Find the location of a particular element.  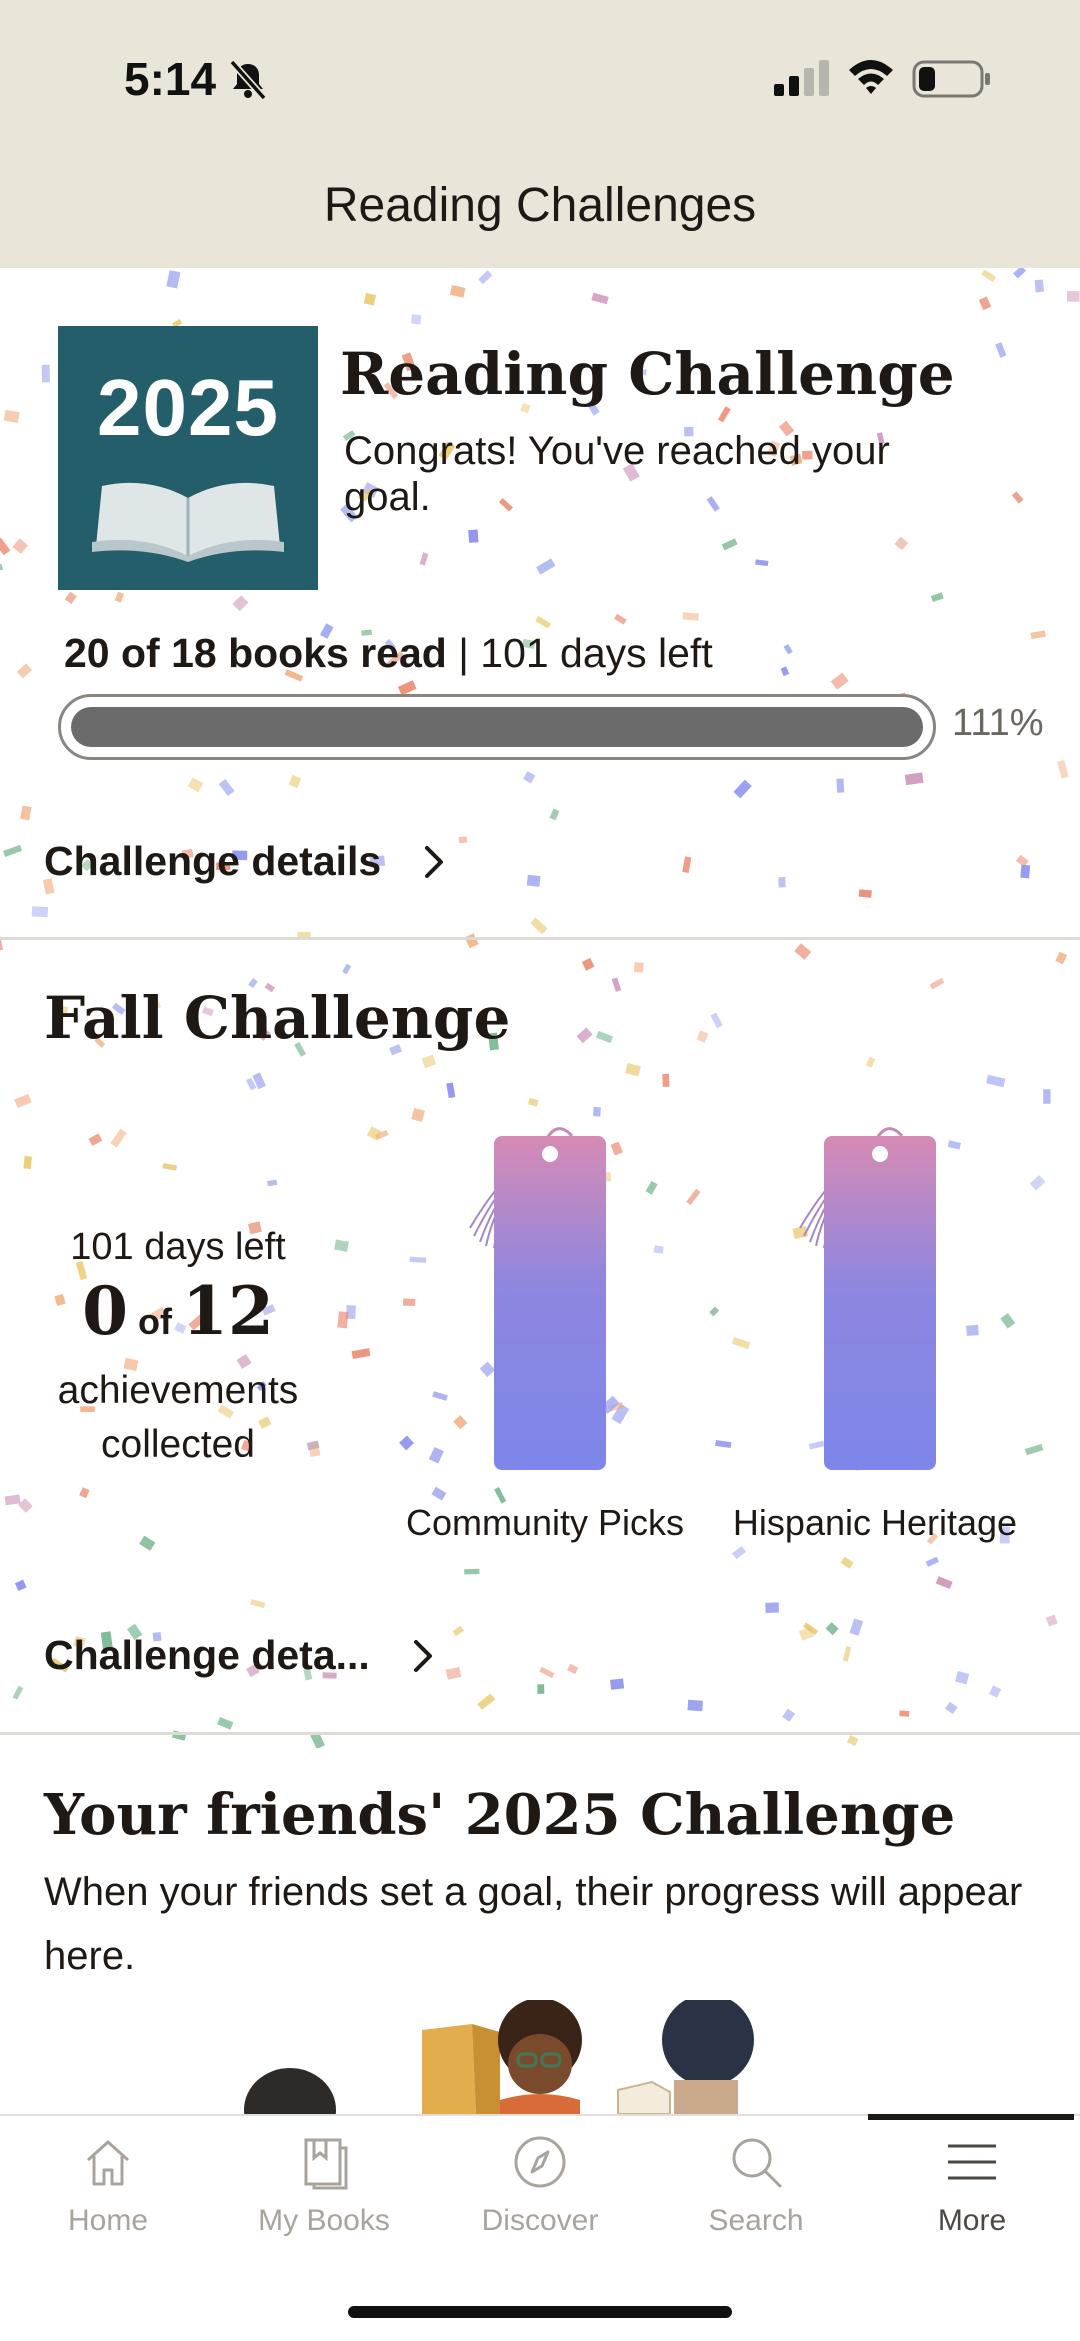

achievements-count: 0 of 12 is located at coordinates (178, 1316).